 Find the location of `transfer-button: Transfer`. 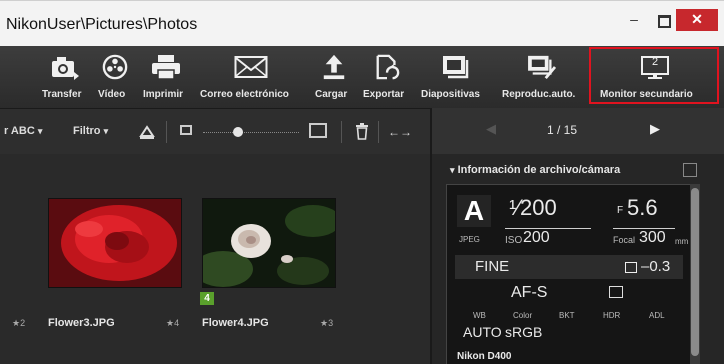

transfer-button: Transfer is located at coordinates (66, 77).